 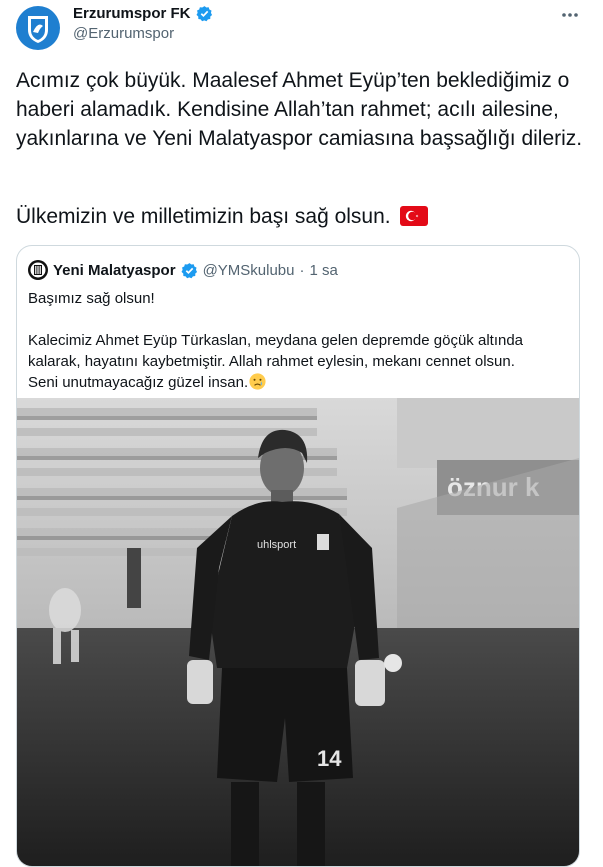 I want to click on quoted-line-4: Seni unutmayacağız güzel insan., so click(x=138, y=382).